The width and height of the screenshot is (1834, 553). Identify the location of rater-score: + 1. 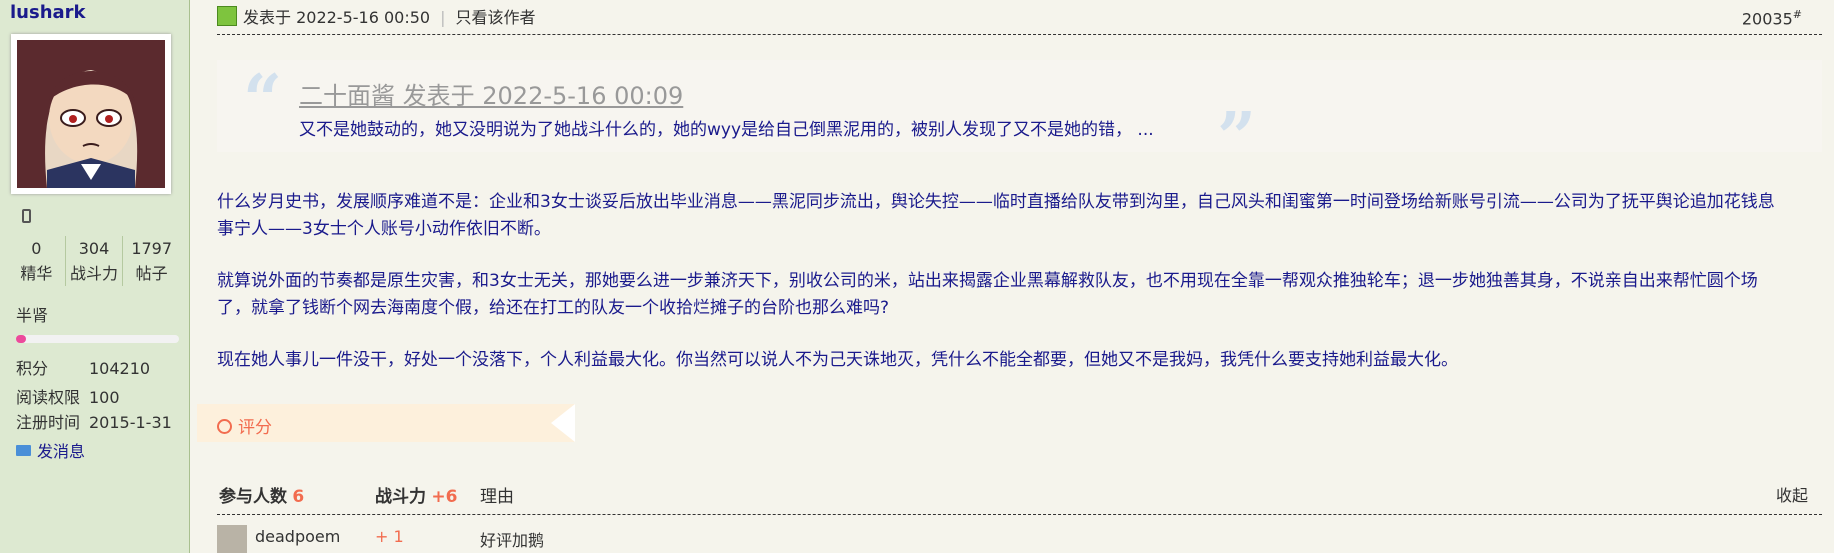
(389, 536).